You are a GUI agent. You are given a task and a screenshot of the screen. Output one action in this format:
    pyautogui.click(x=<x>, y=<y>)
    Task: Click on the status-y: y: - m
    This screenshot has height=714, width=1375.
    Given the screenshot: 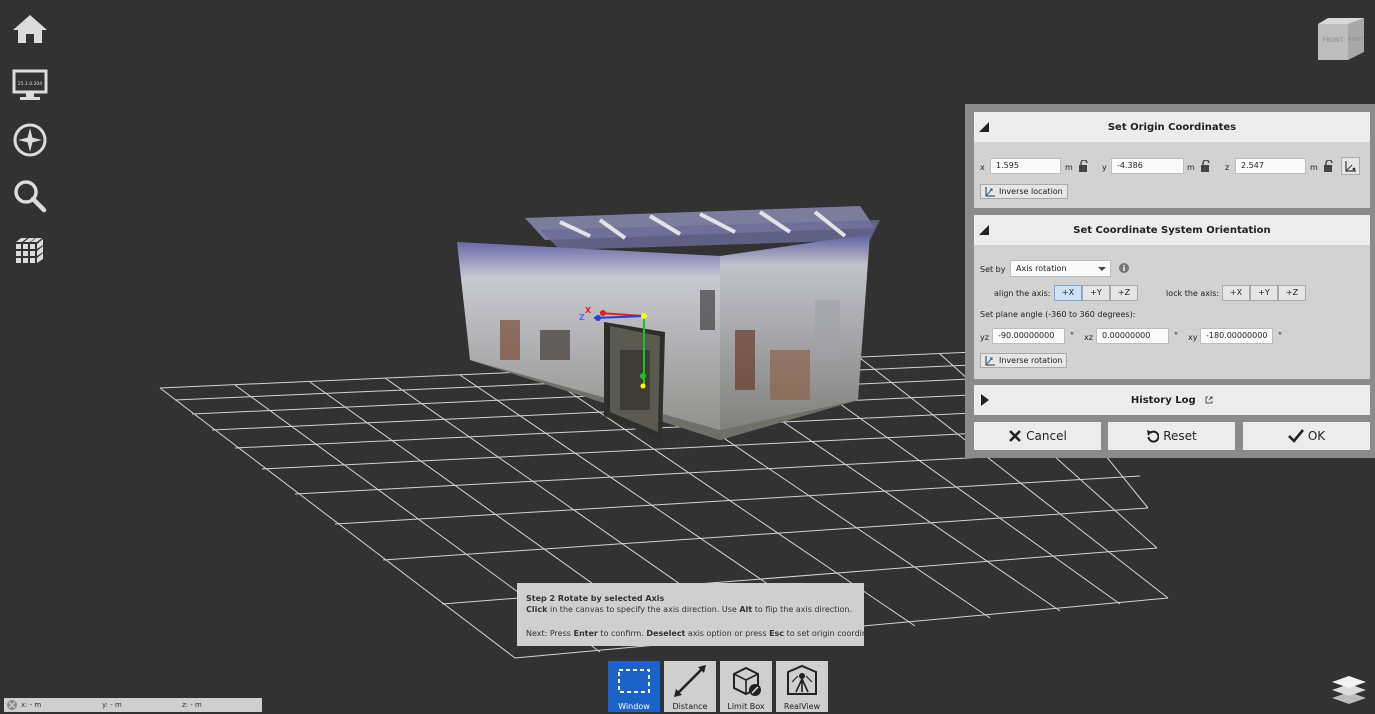 What is the action you would take?
    pyautogui.click(x=112, y=705)
    